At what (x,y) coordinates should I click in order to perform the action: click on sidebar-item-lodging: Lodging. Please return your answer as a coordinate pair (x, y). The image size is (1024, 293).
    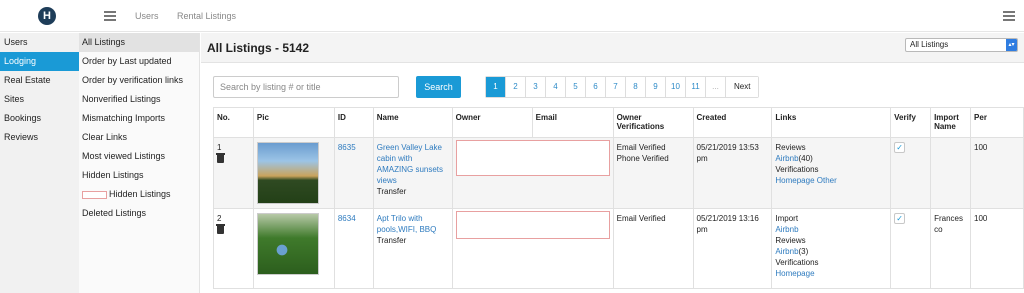
    Looking at the image, I should click on (39, 61).